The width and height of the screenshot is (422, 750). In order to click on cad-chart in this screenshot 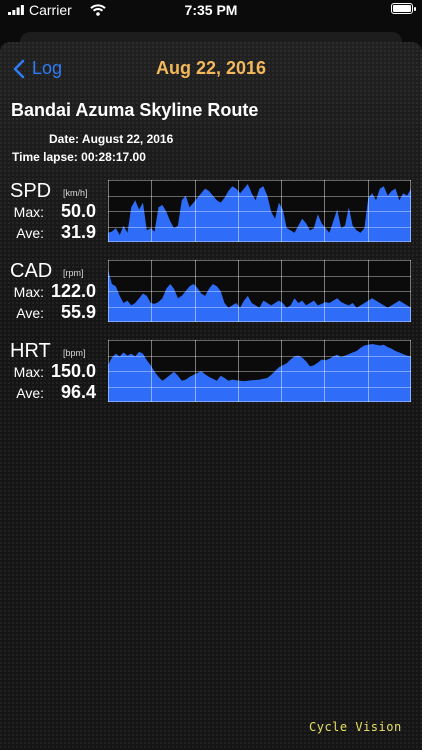, I will do `click(259, 291)`.